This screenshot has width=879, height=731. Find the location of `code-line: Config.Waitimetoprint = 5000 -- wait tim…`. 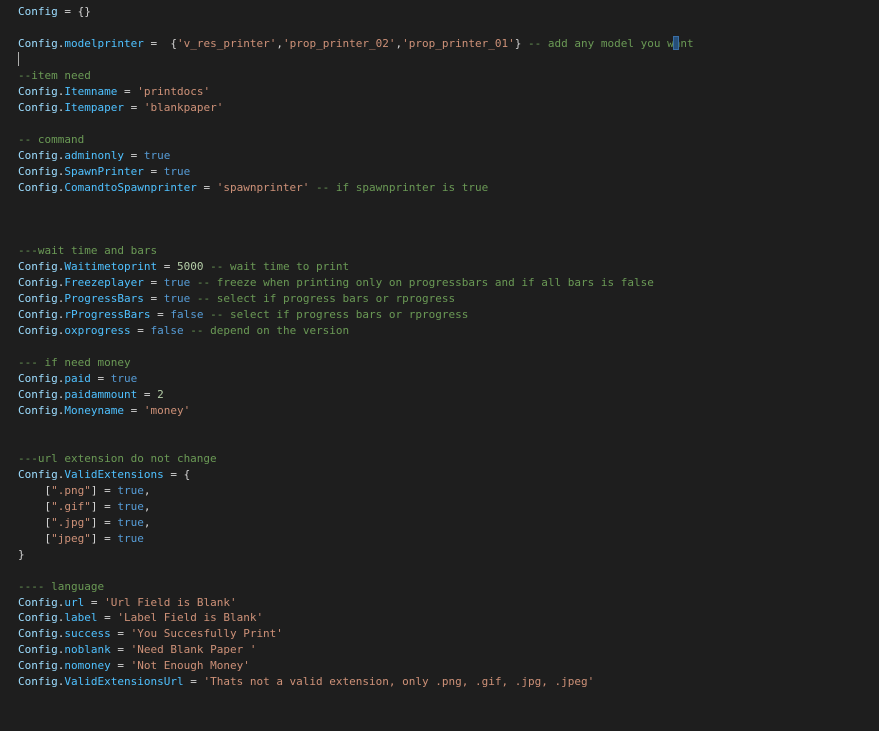

code-line: Config.Waitimetoprint = 5000 -- wait tim… is located at coordinates (183, 267).